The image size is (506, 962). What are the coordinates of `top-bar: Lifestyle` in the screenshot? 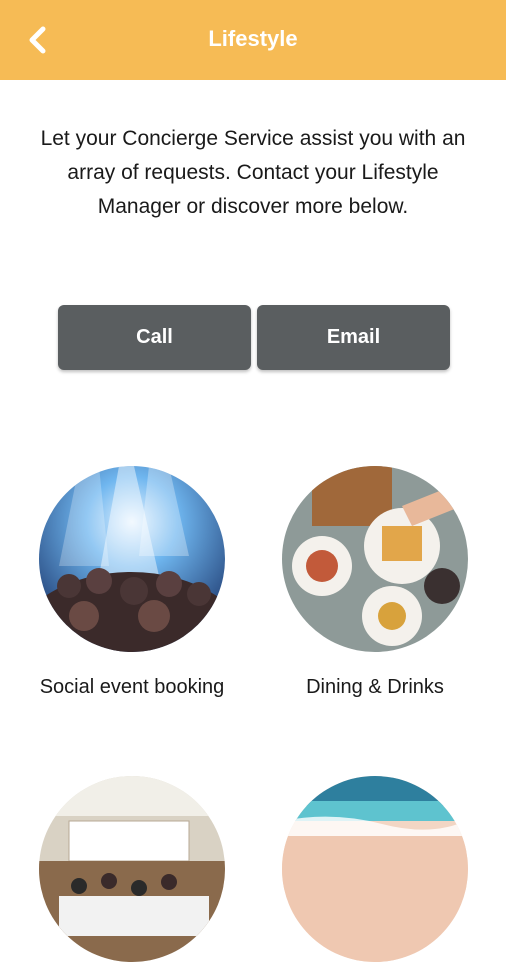 It's located at (253, 40).